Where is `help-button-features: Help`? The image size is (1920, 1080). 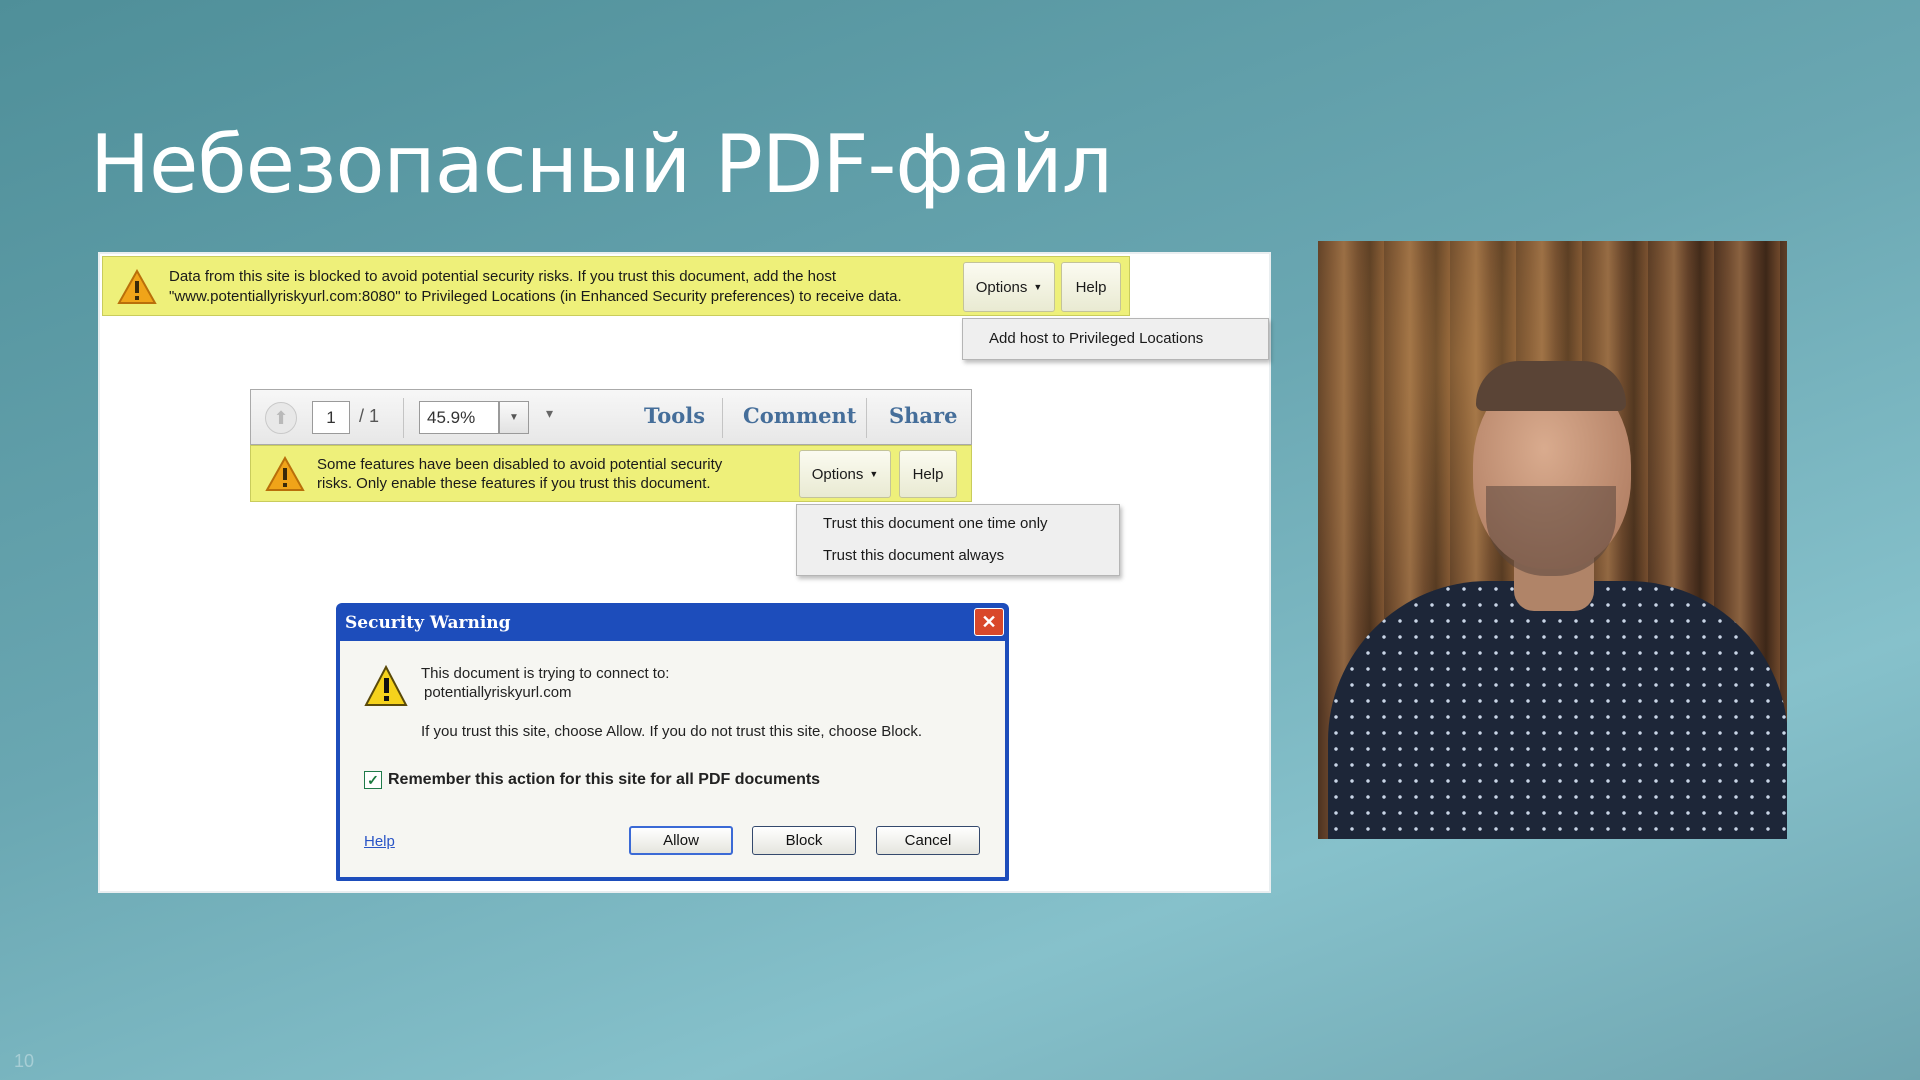
help-button-features: Help is located at coordinates (928, 474).